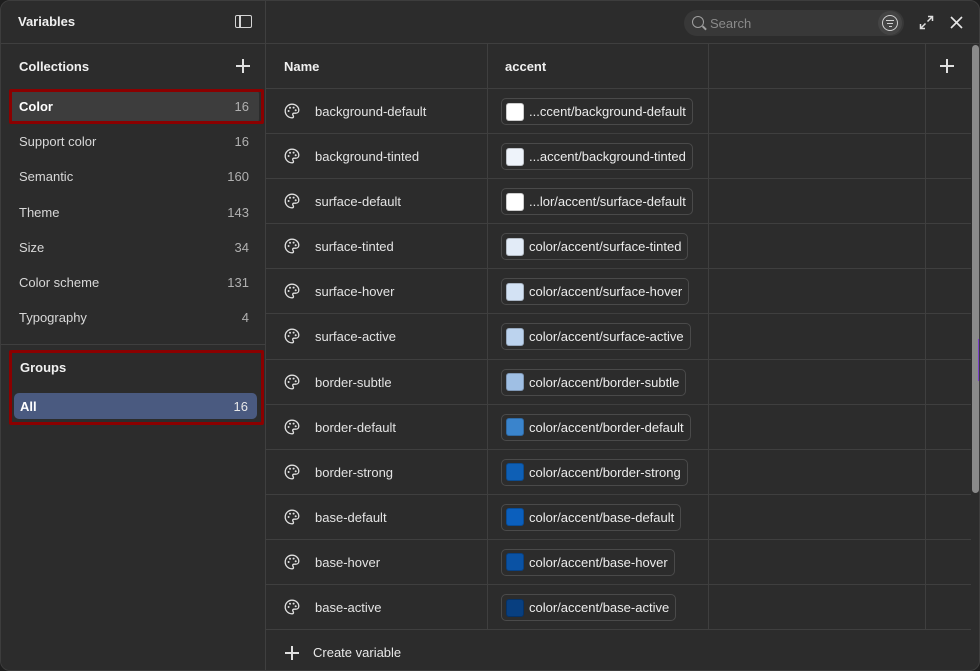  I want to click on collection-label: Semantic, so click(46, 177).